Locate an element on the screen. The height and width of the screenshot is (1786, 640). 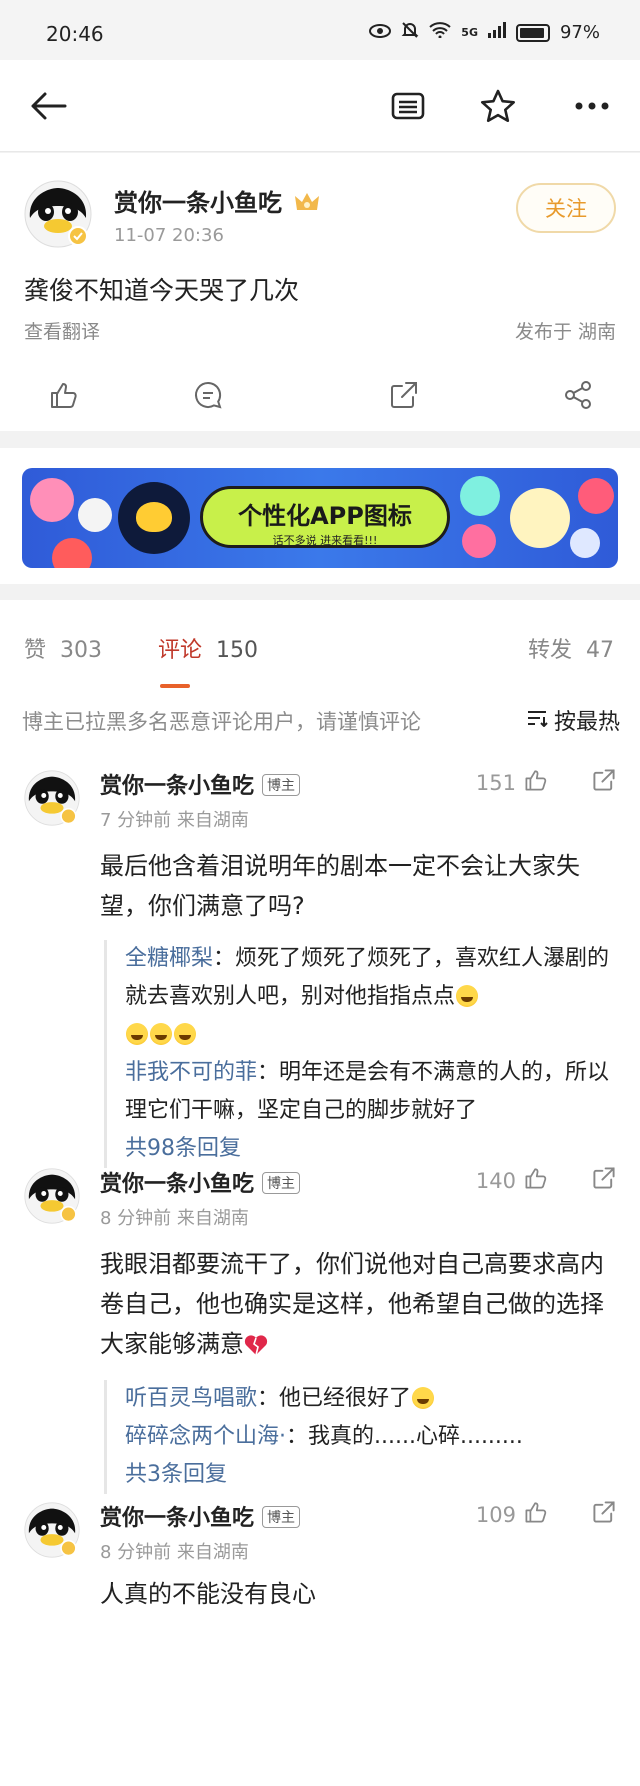
tab-comments-count: 150 is located at coordinates (237, 650).